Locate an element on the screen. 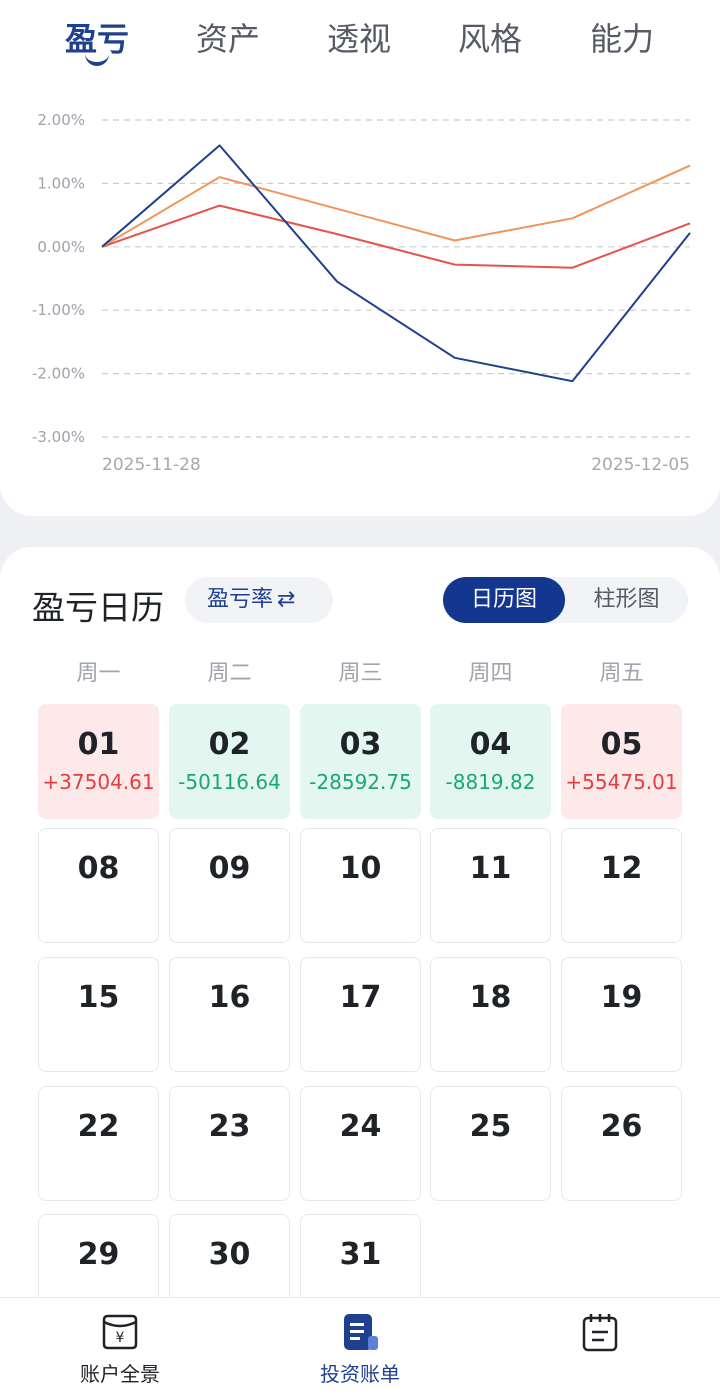  day-profit-amount: +55475.01 is located at coordinates (621, 782).